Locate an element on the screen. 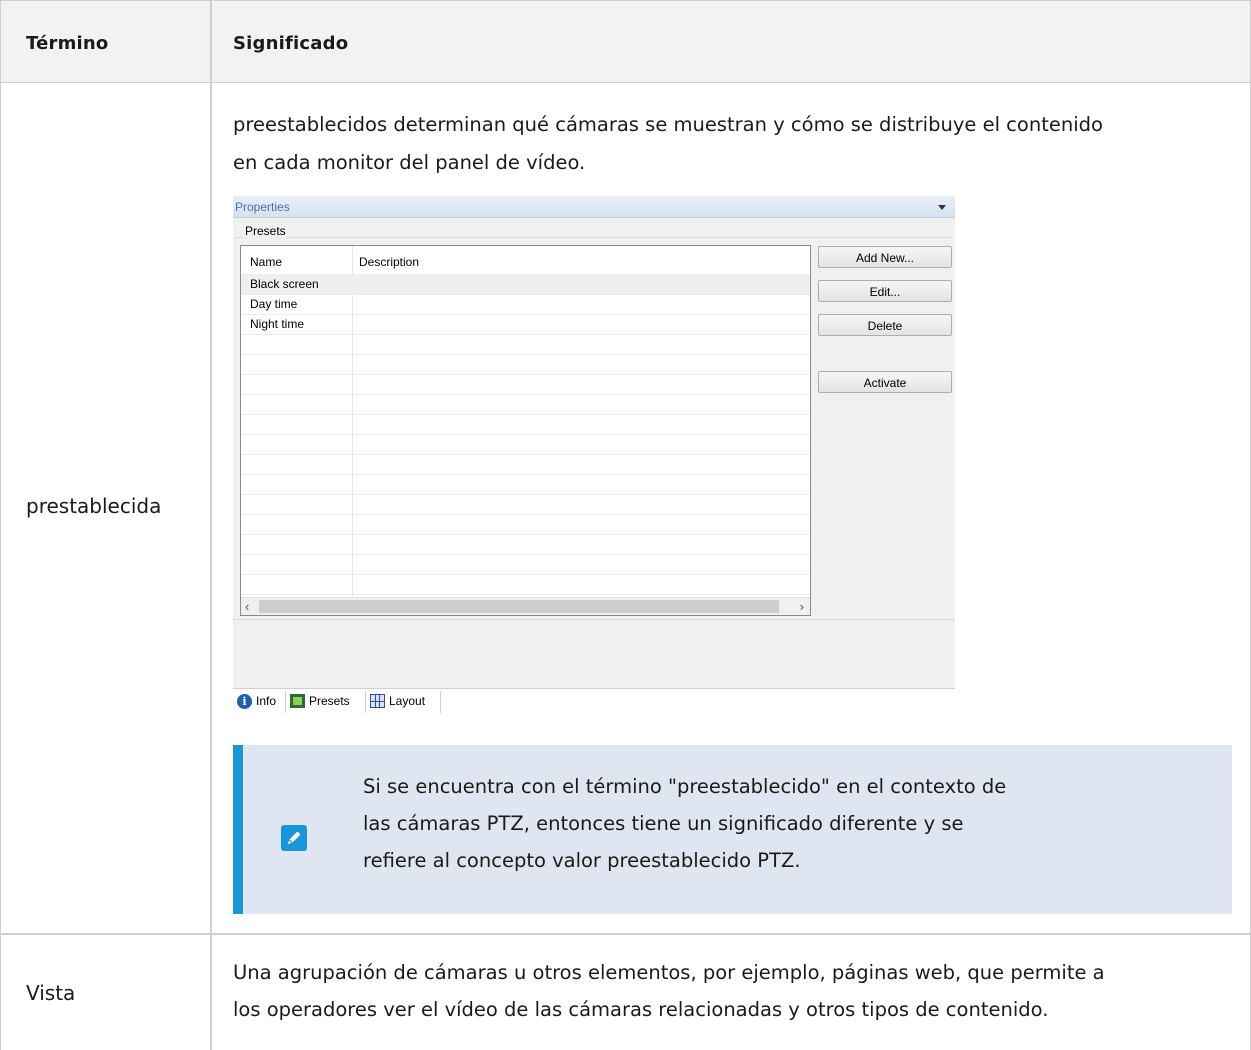 This screenshot has height=1050, width=1251. table-border-left is located at coordinates (0, 525).